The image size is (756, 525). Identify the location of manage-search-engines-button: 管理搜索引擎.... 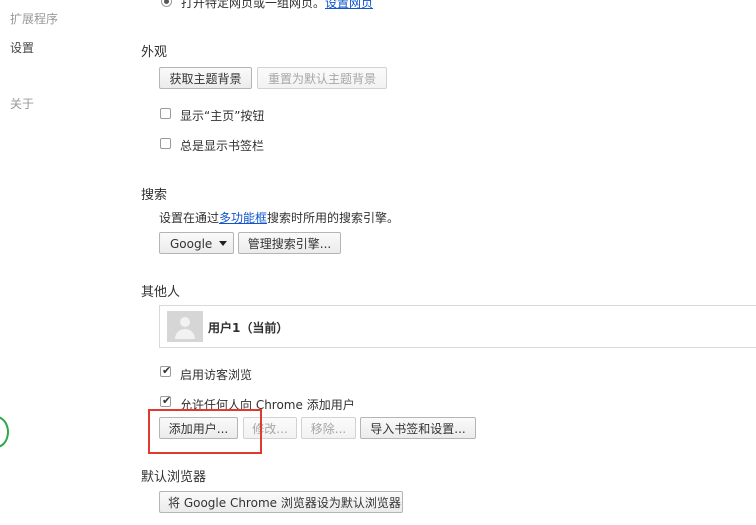
(289, 243).